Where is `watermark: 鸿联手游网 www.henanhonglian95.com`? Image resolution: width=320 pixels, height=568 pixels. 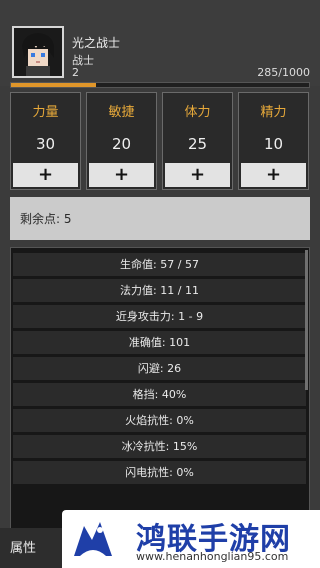
watermark: 鸿联手游网 www.henanhonglian95.com is located at coordinates (191, 539).